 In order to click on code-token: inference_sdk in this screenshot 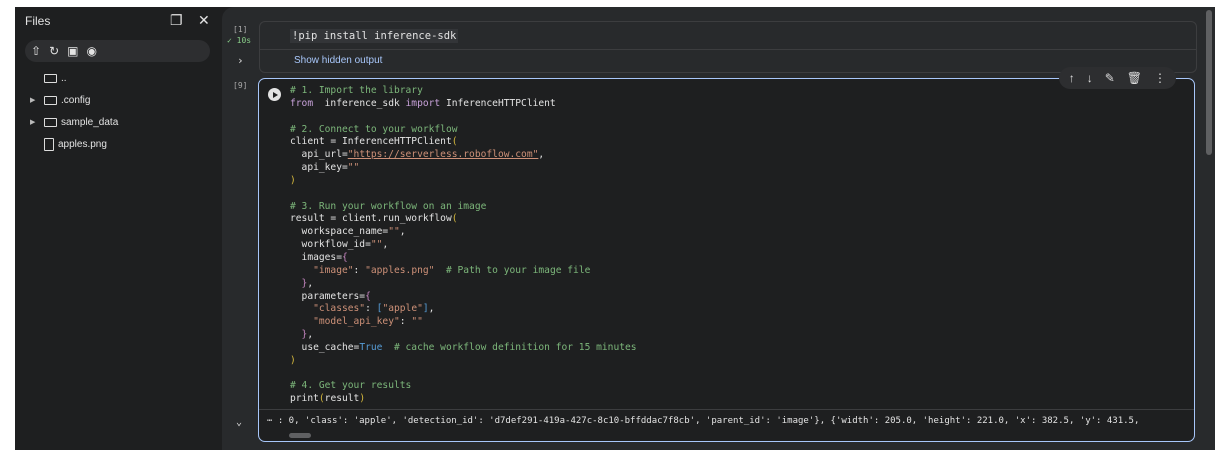, I will do `click(359, 103)`.